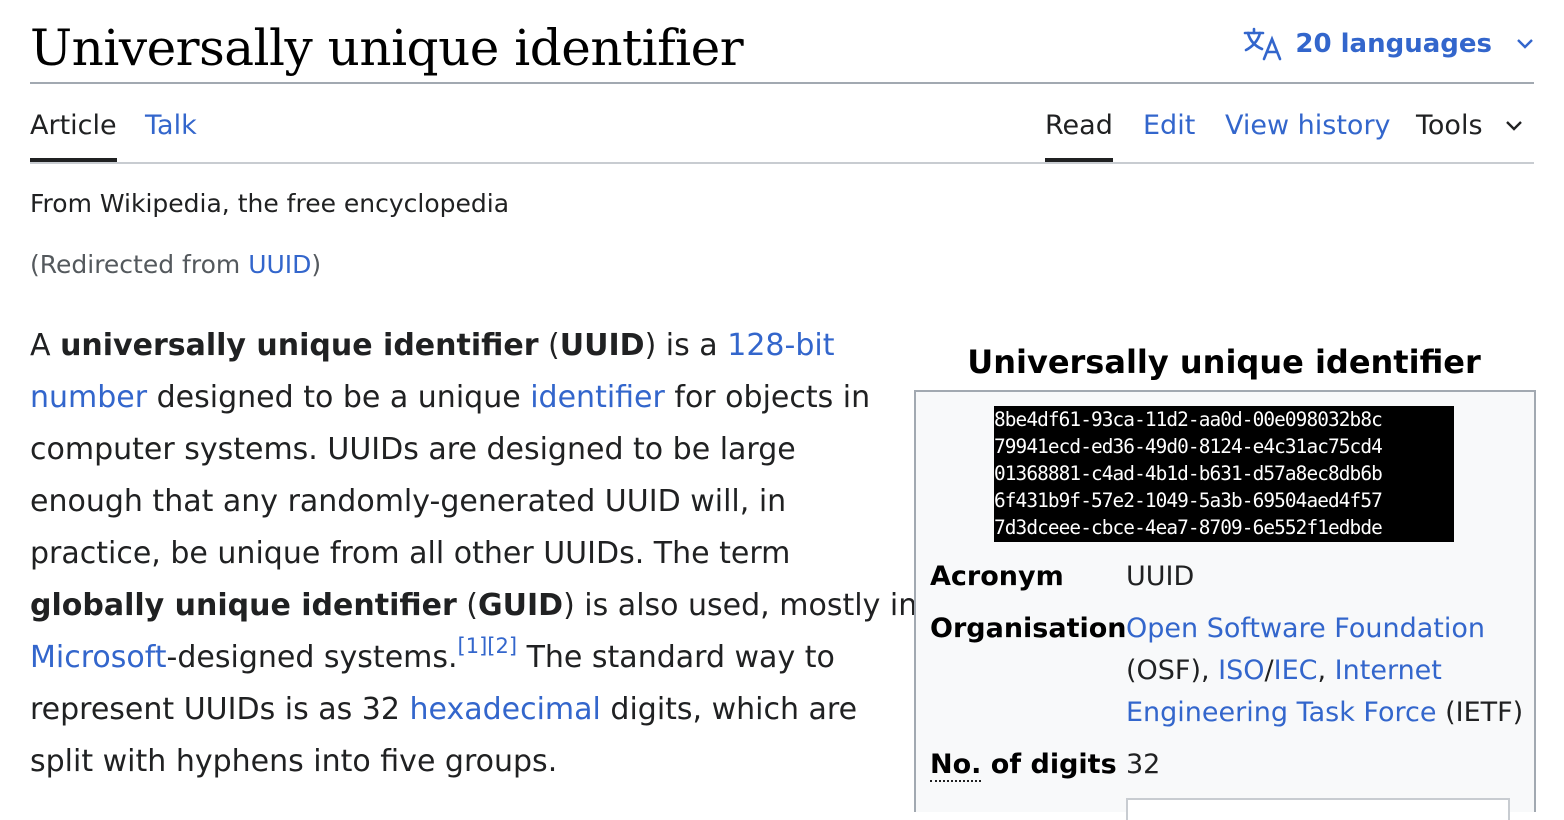  Describe the element at coordinates (312, 657) in the screenshot. I see `text: -designed systems.` at that location.